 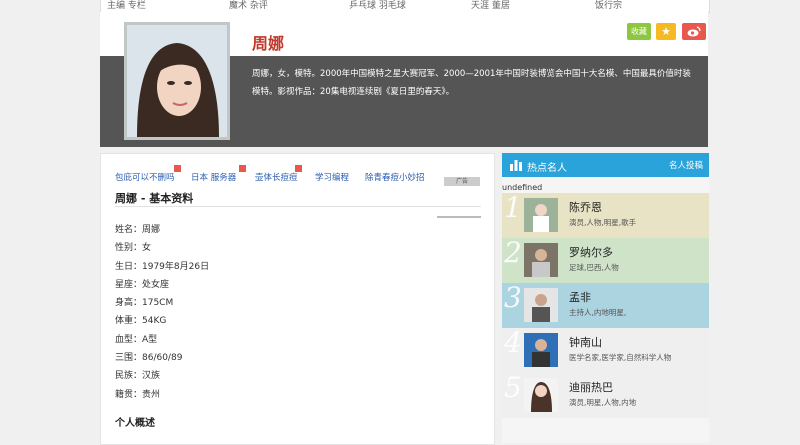 What do you see at coordinates (547, 168) in the screenshot?
I see `sidebar-title: 热点名人` at bounding box center [547, 168].